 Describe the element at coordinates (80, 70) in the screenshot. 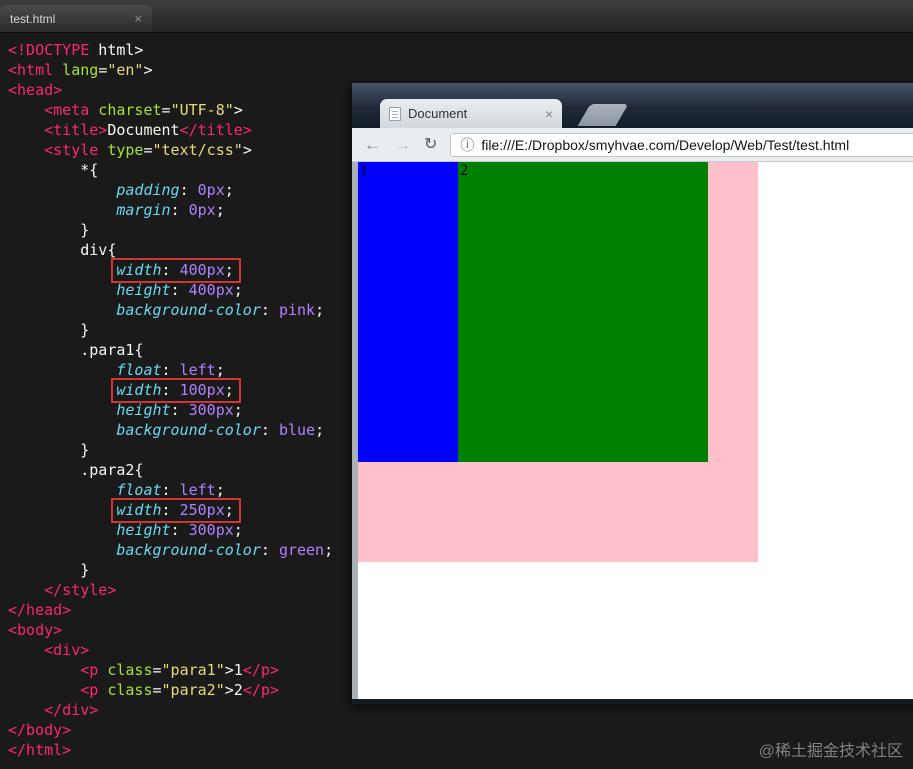

I see `code-line: <html lang="en">` at that location.